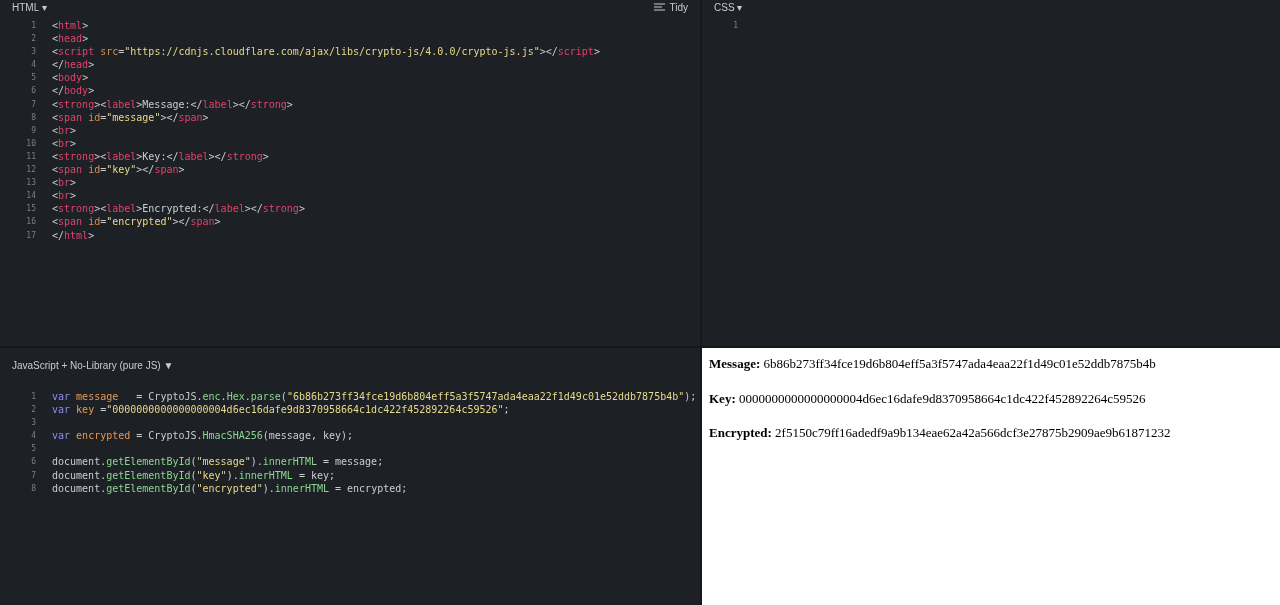 The width and height of the screenshot is (1280, 605). What do you see at coordinates (933, 364) in the screenshot?
I see `output-line: Message: 6b86b273ff34fce19d6b804eff5a3f5747ada4eaa22f1d49c01e52ddb7875b4b` at bounding box center [933, 364].